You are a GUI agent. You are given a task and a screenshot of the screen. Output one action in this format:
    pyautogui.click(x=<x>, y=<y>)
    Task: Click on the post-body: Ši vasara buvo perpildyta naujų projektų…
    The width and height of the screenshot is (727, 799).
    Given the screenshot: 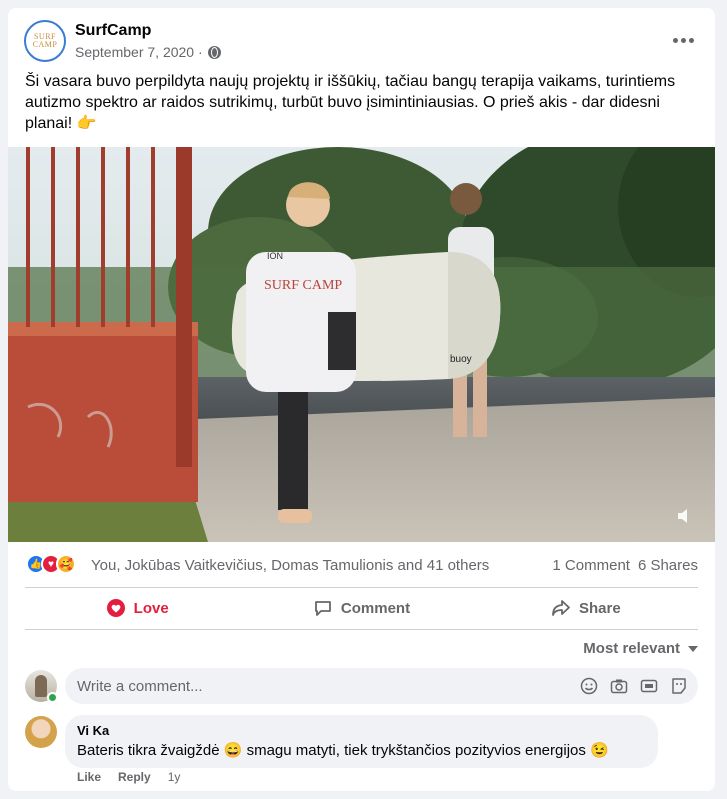 What is the action you would take?
    pyautogui.click(x=350, y=102)
    